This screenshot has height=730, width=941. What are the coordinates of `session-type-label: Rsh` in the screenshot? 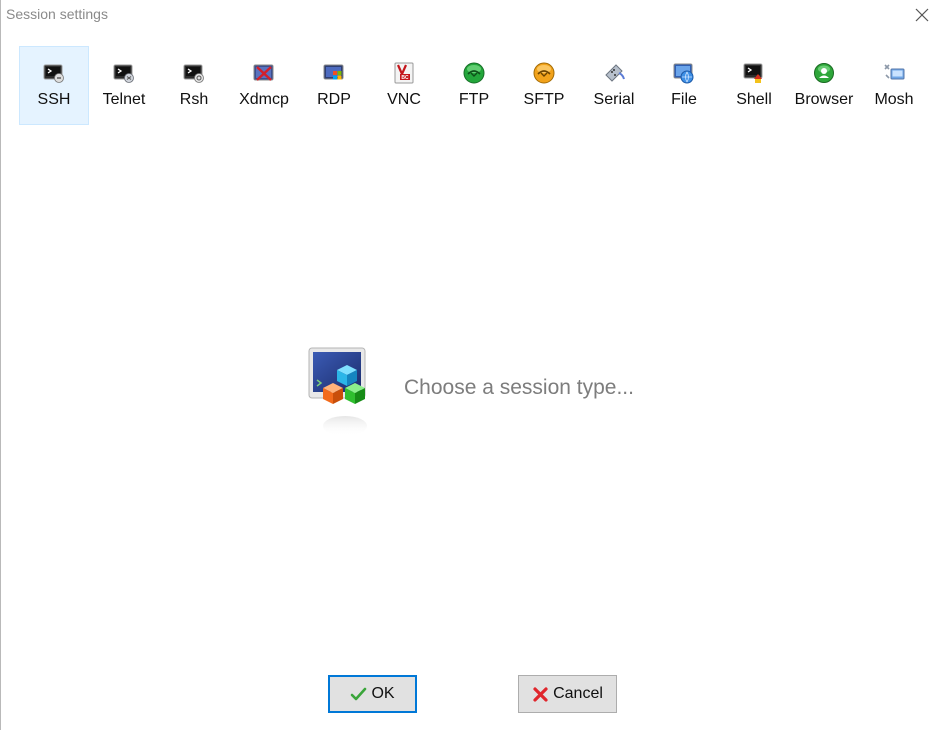 It's located at (194, 99).